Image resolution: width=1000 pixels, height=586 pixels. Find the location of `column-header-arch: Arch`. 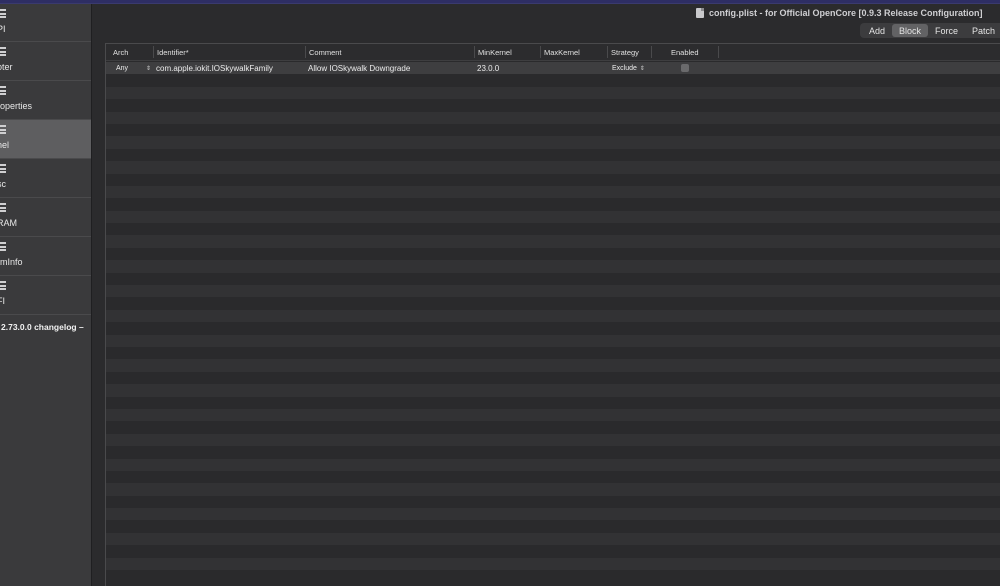

column-header-arch: Arch is located at coordinates (120, 52).